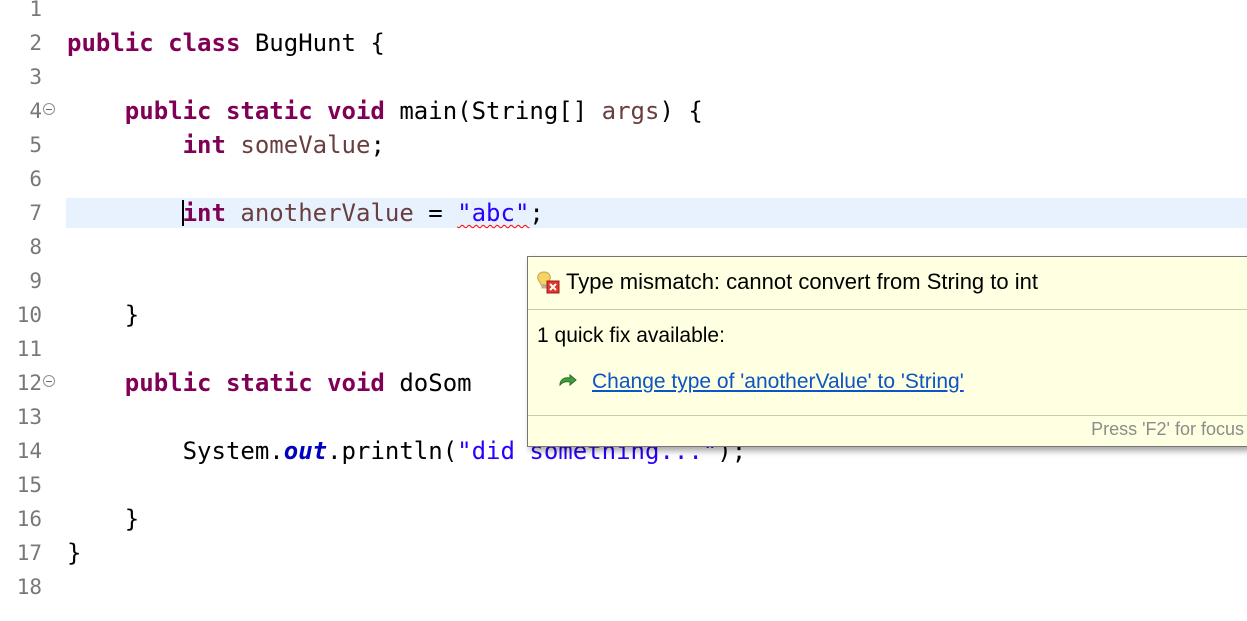 This screenshot has height=621, width=1247. I want to click on line-number: 2, so click(35, 43).